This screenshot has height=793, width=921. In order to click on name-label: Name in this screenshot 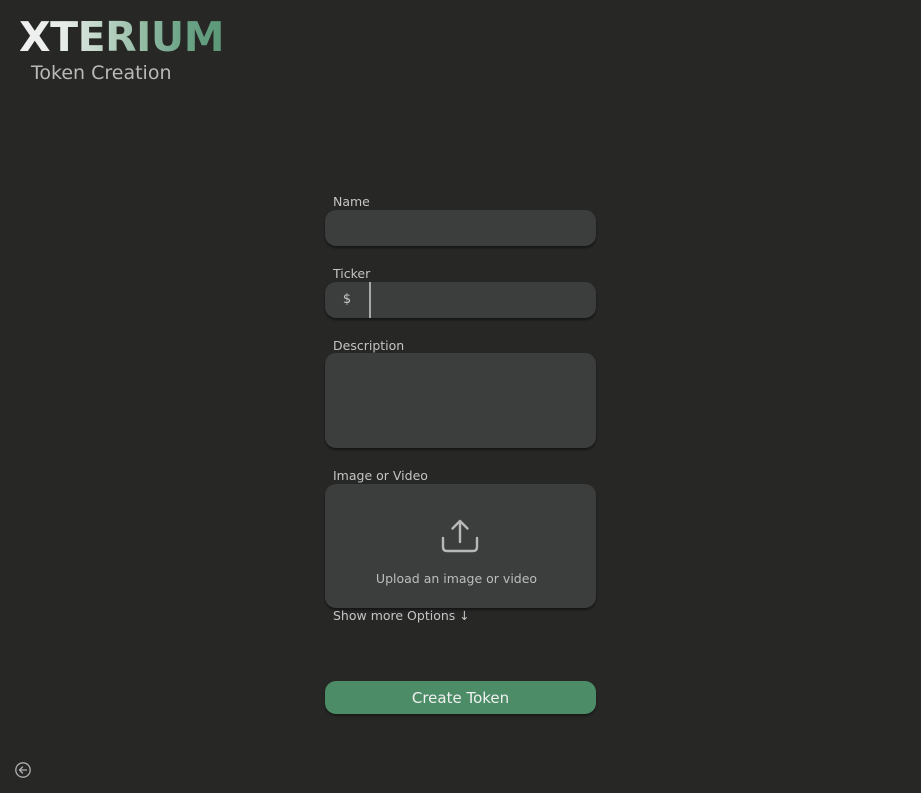, I will do `click(351, 201)`.